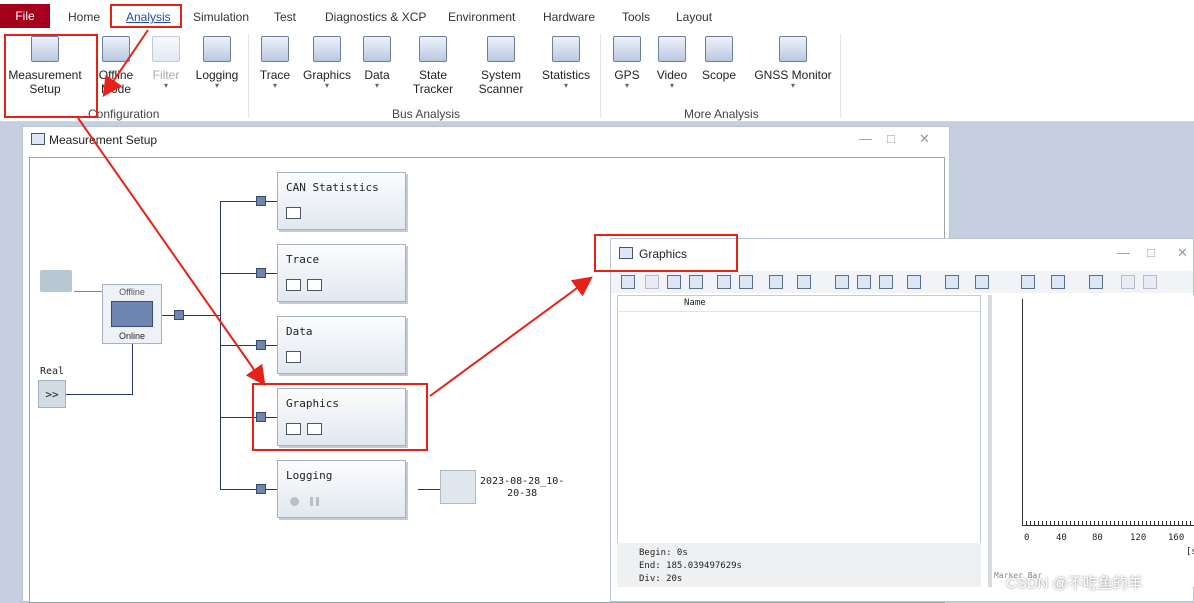 The height and width of the screenshot is (603, 1194). Describe the element at coordinates (171, 251) in the screenshot. I see `arrow-setup-to-graphics-node` at that location.